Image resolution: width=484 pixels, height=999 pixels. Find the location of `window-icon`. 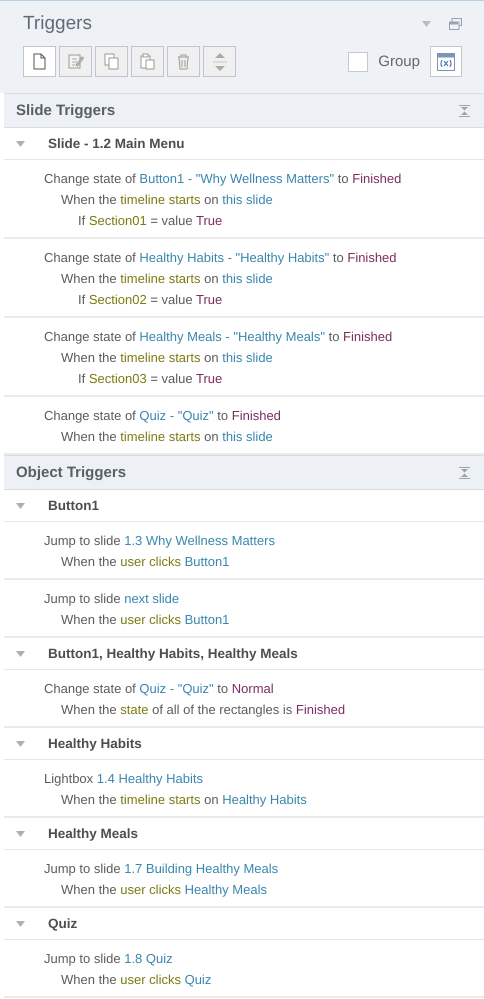

window-icon is located at coordinates (455, 24).